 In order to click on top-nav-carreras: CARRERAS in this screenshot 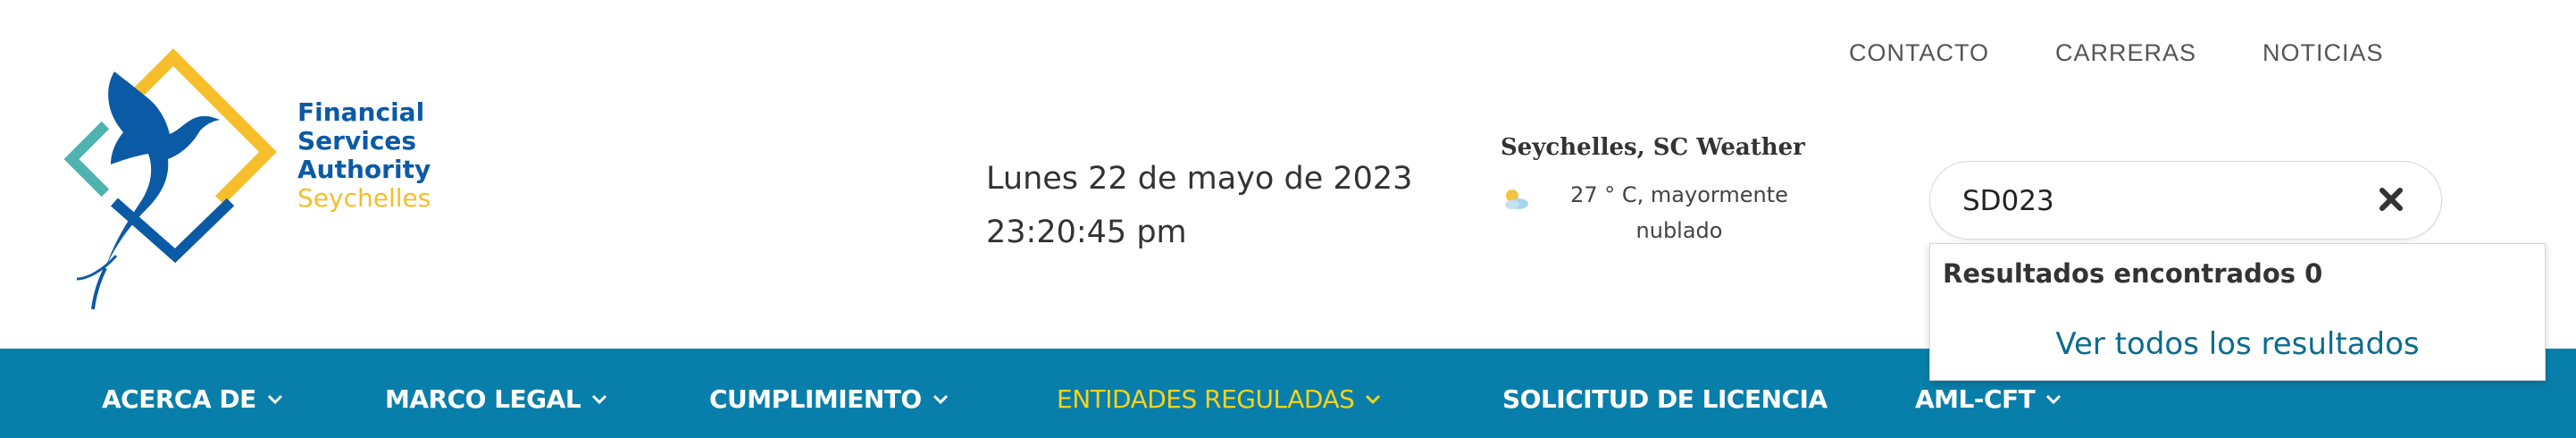, I will do `click(2125, 53)`.